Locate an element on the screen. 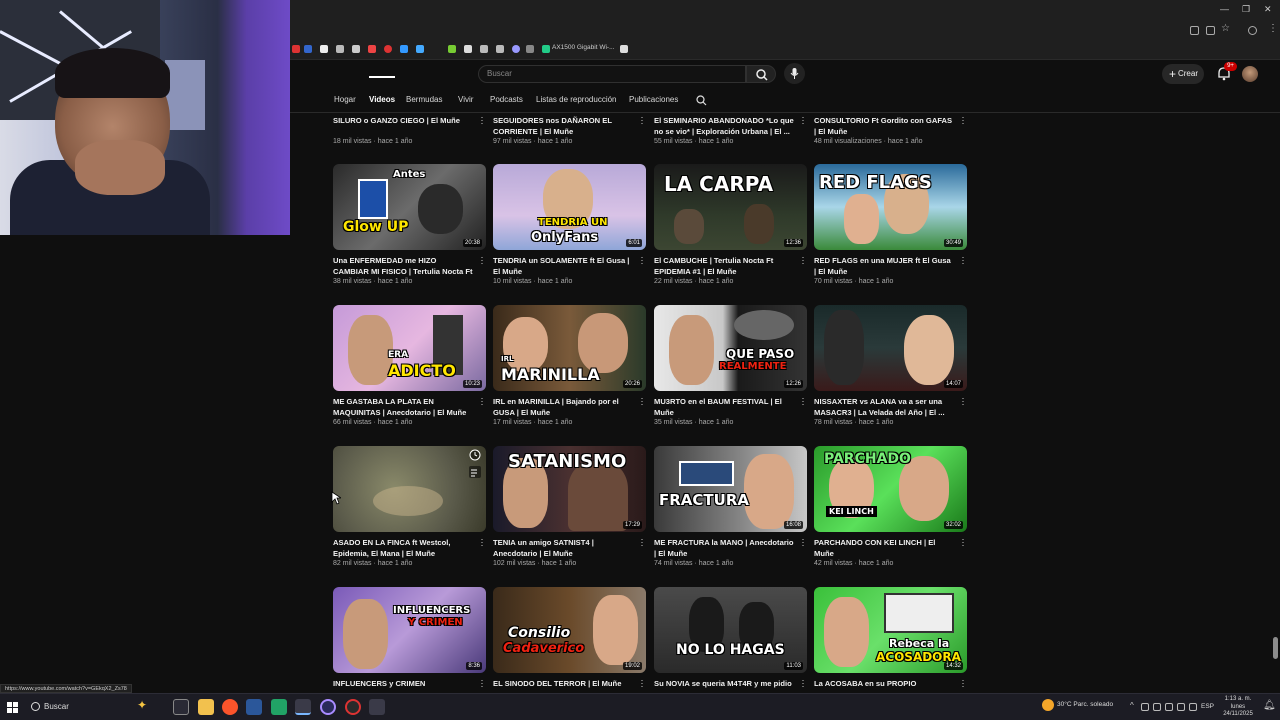 This screenshot has height=720, width=1280. video-thumbnail: TENDRIA UN OnlyFans 6:01 is located at coordinates (569, 207).